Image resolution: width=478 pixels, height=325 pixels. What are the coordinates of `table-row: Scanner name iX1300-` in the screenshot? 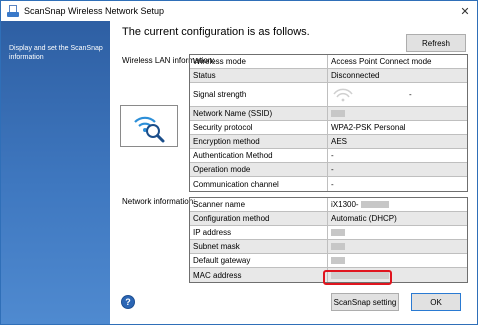 It's located at (328, 205).